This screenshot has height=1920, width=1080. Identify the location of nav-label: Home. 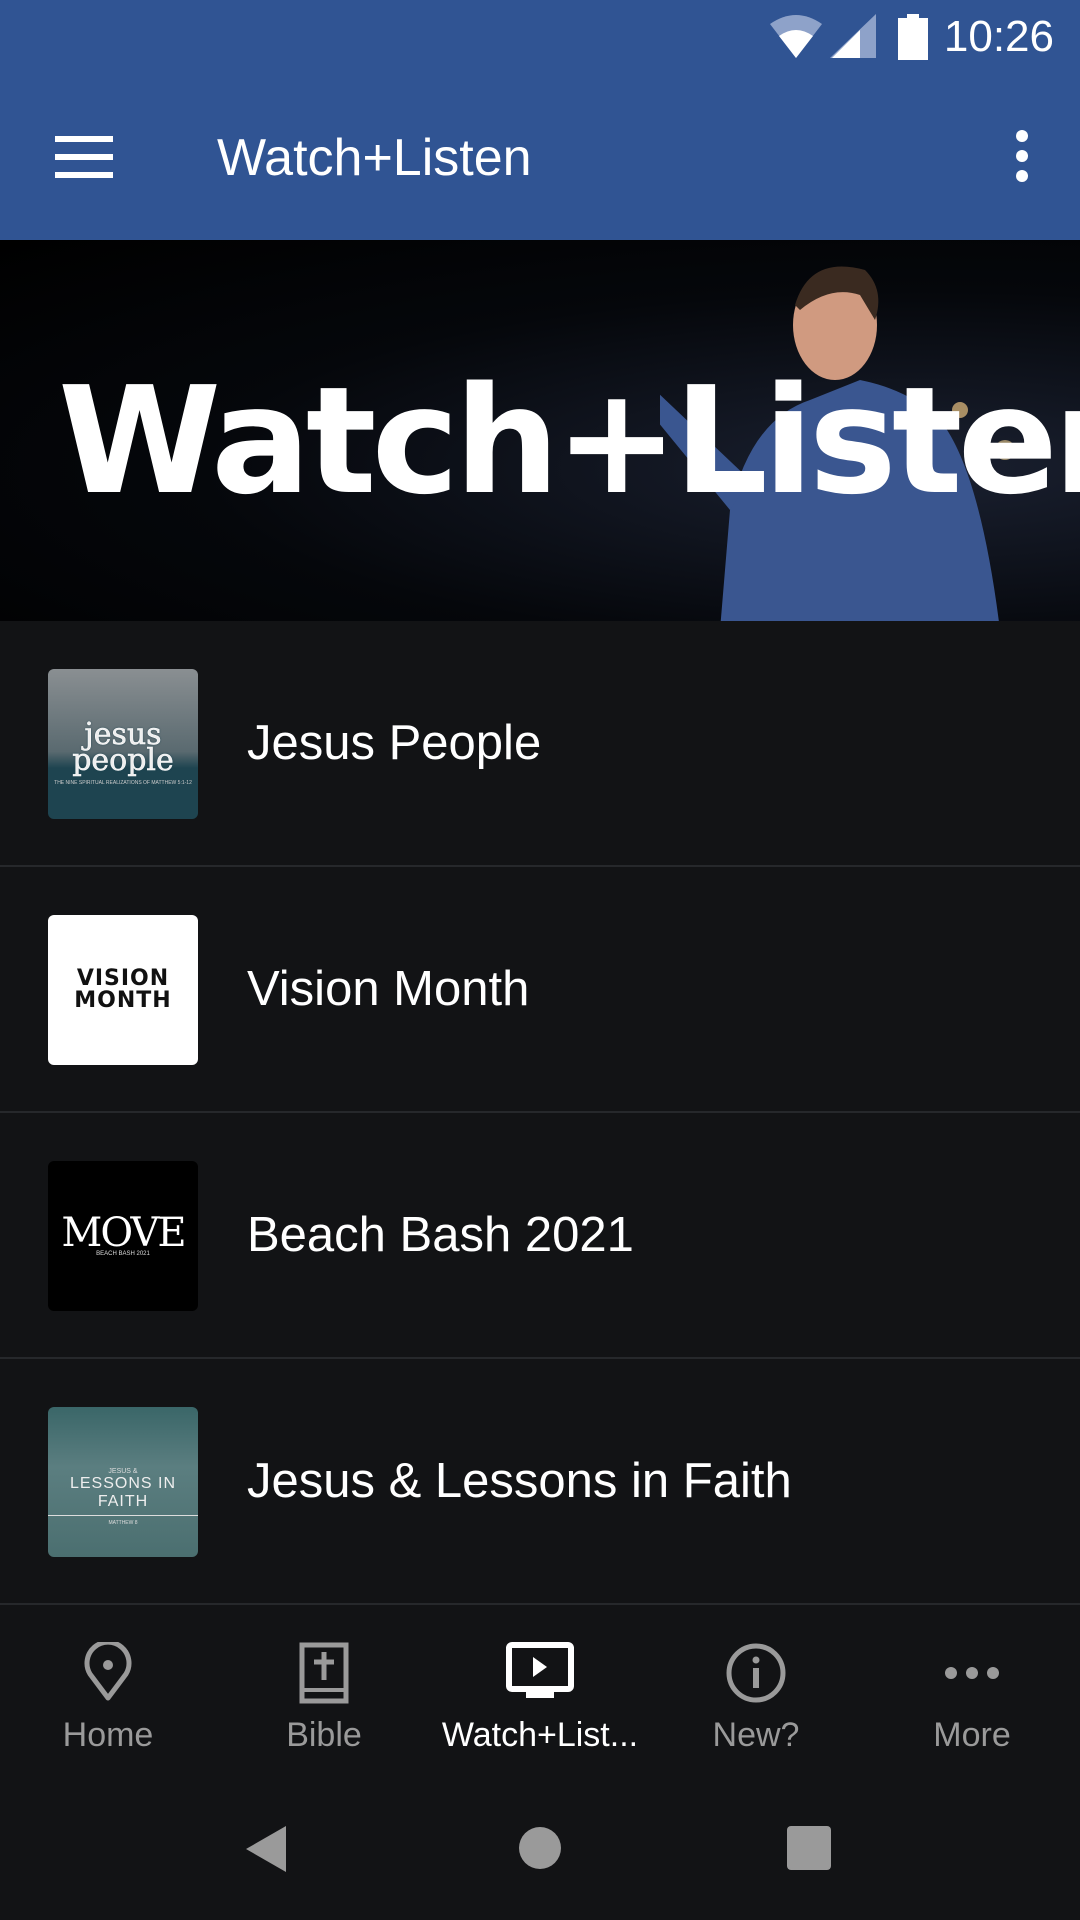
(108, 1735).